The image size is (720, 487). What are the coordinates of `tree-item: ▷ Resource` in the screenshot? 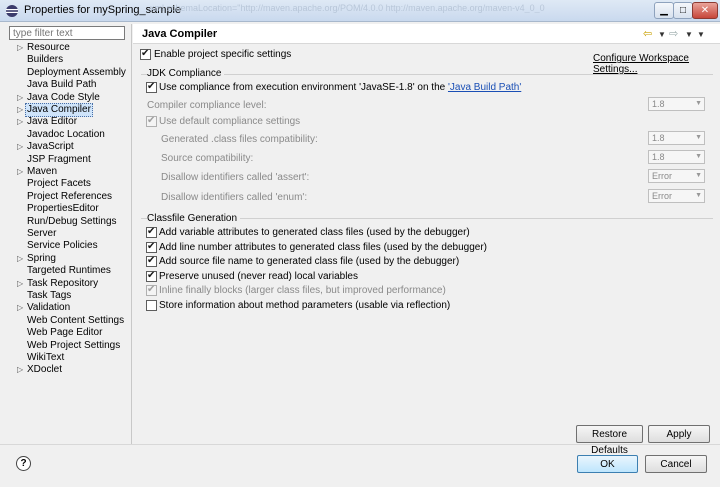 It's located at (65, 48).